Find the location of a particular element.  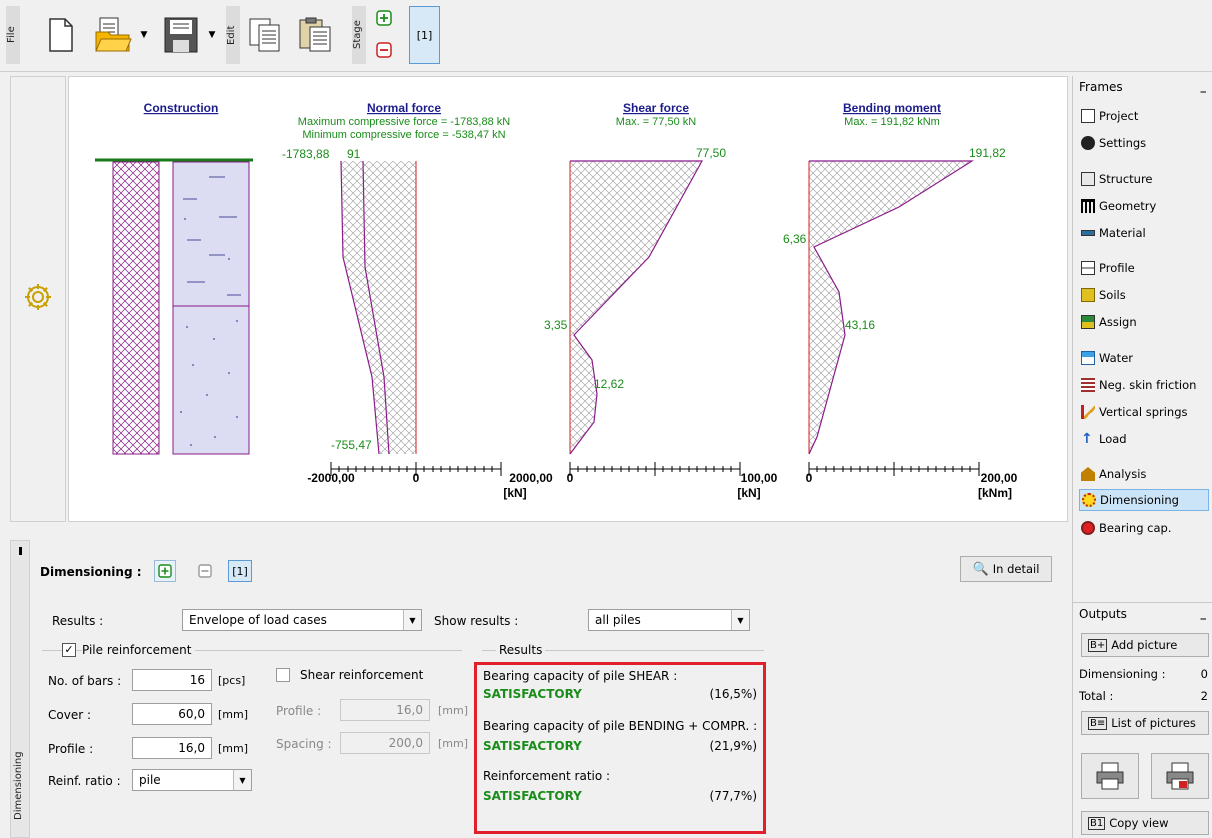

gear-icon is located at coordinates (38, 298).